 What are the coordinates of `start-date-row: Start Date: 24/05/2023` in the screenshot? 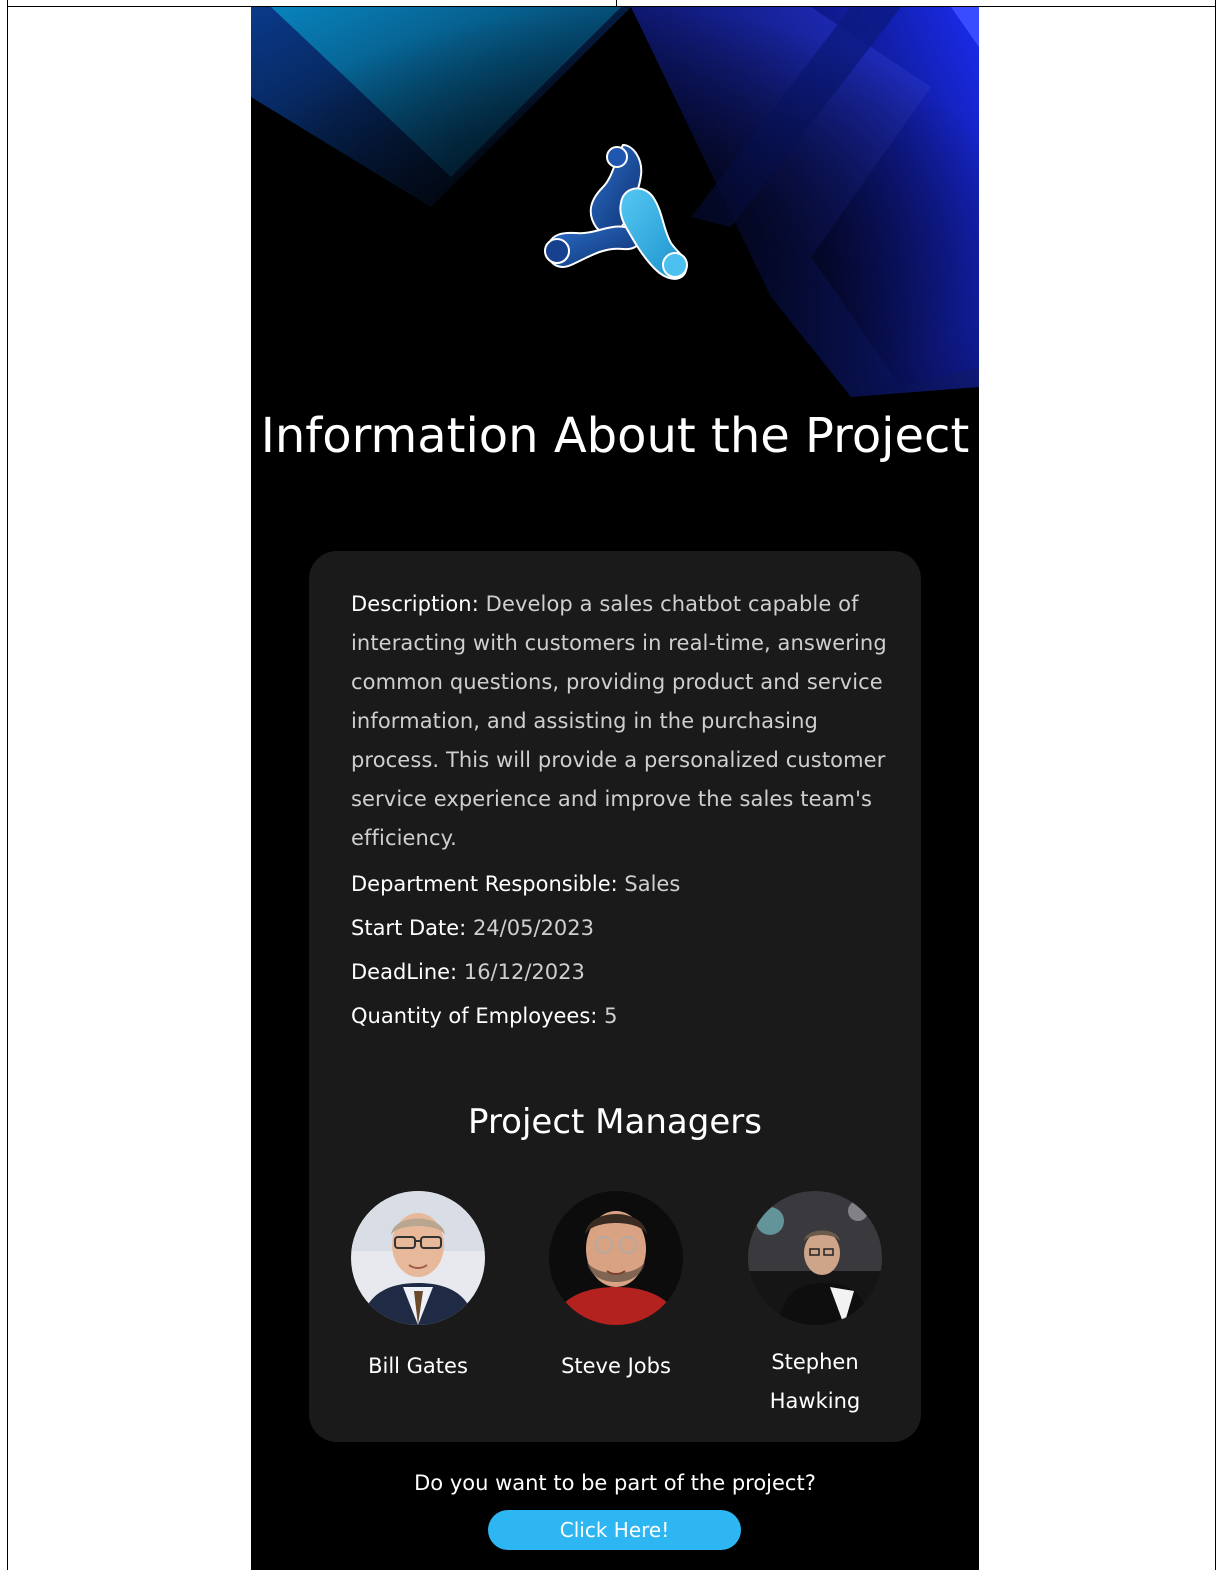 It's located at (623, 928).